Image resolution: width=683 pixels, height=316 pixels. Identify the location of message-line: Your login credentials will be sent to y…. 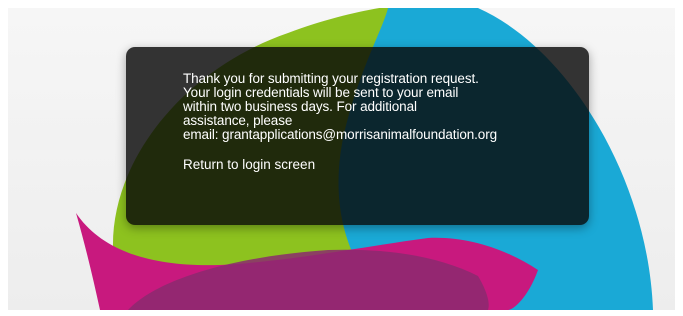
(321, 92).